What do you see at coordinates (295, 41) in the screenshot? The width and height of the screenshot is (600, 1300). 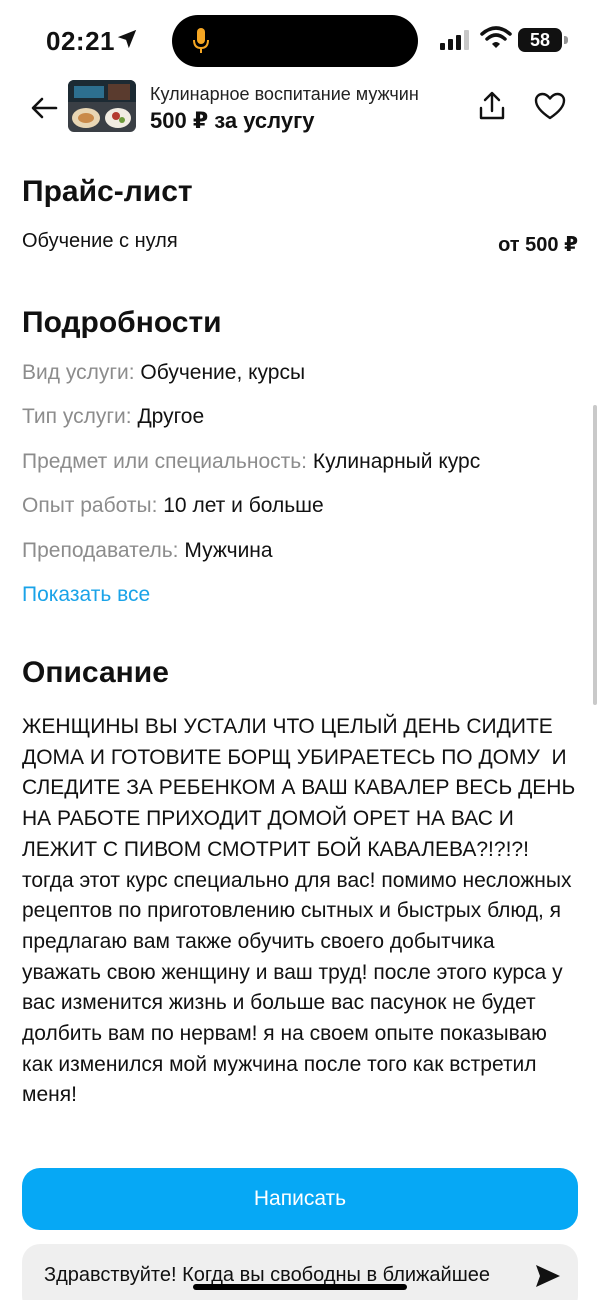 I see `dynamic-island` at bounding box center [295, 41].